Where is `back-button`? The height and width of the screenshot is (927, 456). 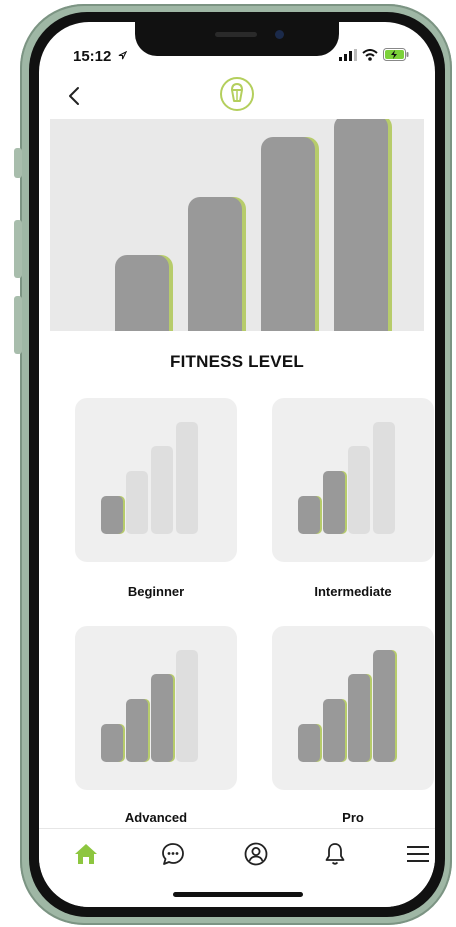
back-button is located at coordinates (75, 96).